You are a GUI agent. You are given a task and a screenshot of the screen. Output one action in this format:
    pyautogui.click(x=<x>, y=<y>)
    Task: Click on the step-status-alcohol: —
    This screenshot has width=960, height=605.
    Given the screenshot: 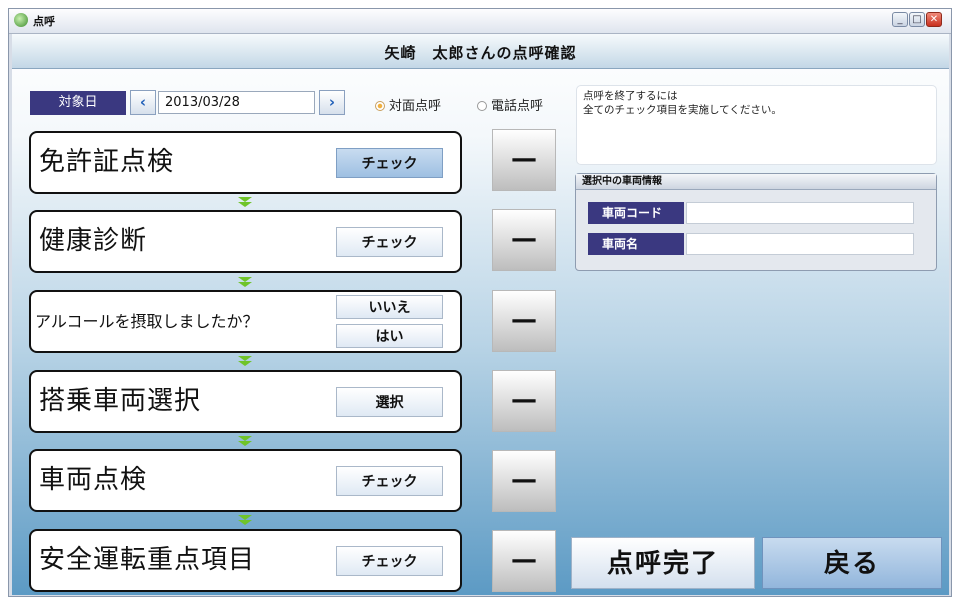 What is the action you would take?
    pyautogui.click(x=524, y=321)
    